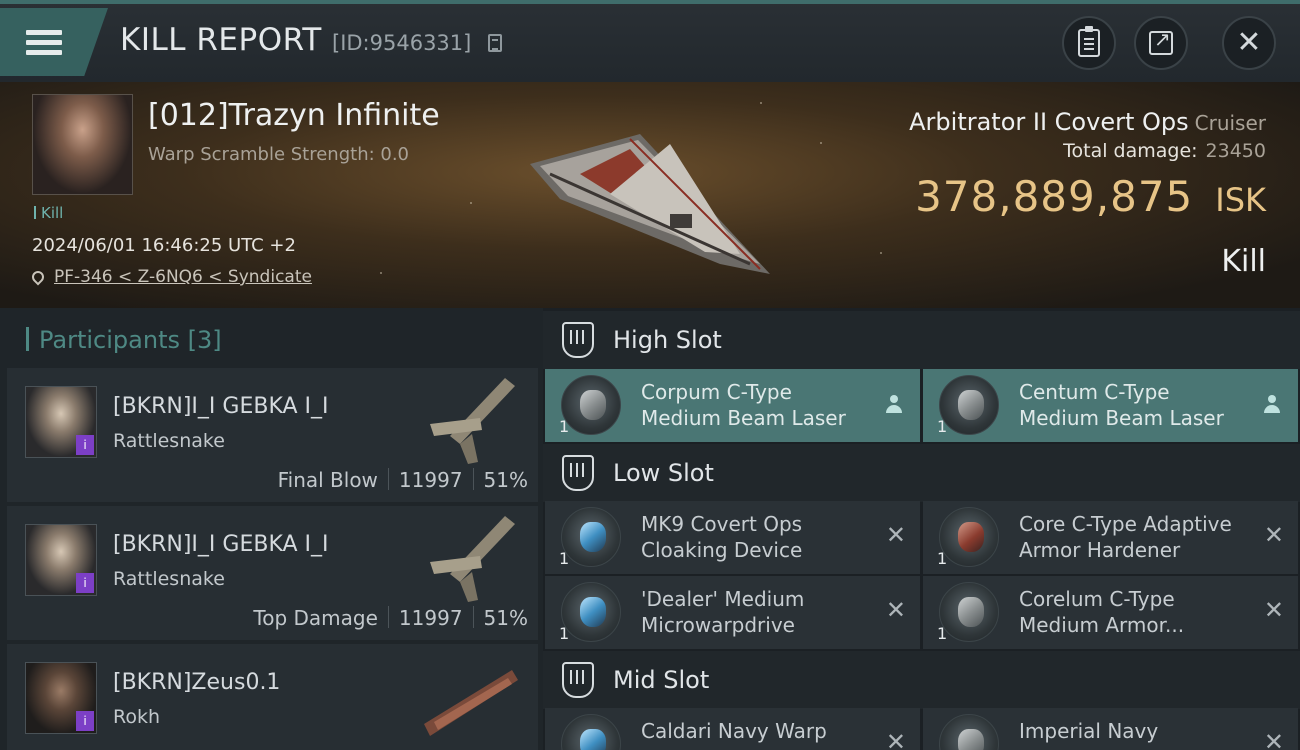 This screenshot has width=1300, height=750. What do you see at coordinates (894, 405) in the screenshot?
I see `user-icon` at bounding box center [894, 405].